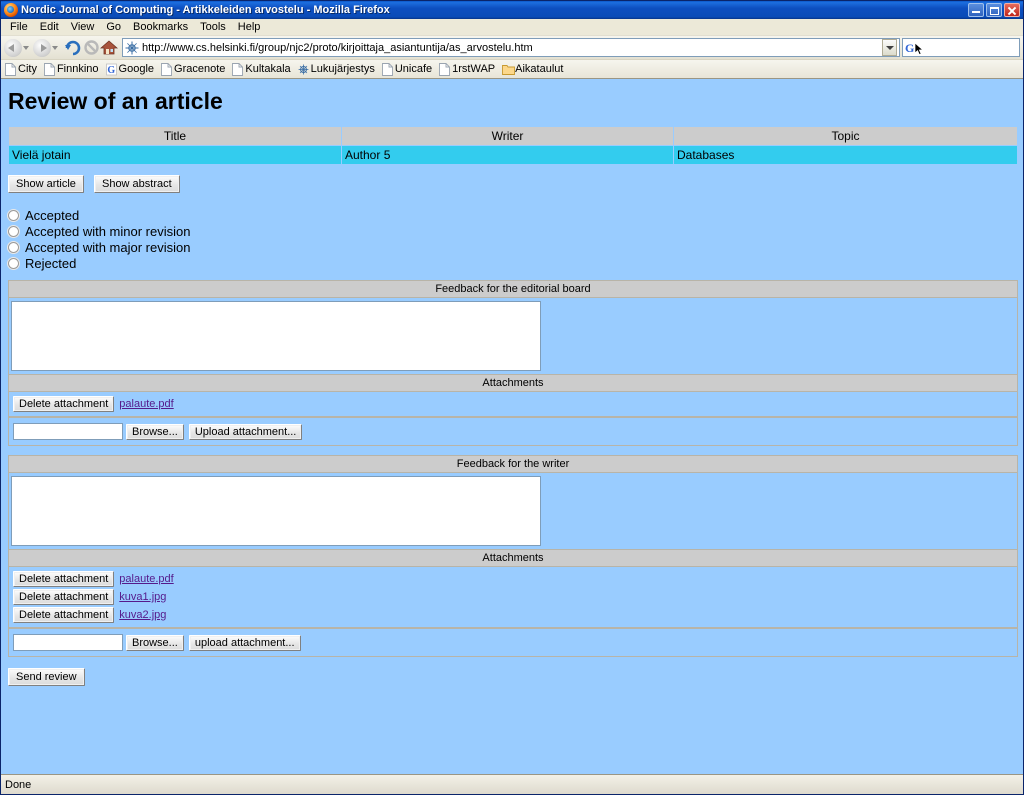 Image resolution: width=1024 pixels, height=795 pixels. Describe the element at coordinates (13, 263) in the screenshot. I see `radio-rejected` at that location.